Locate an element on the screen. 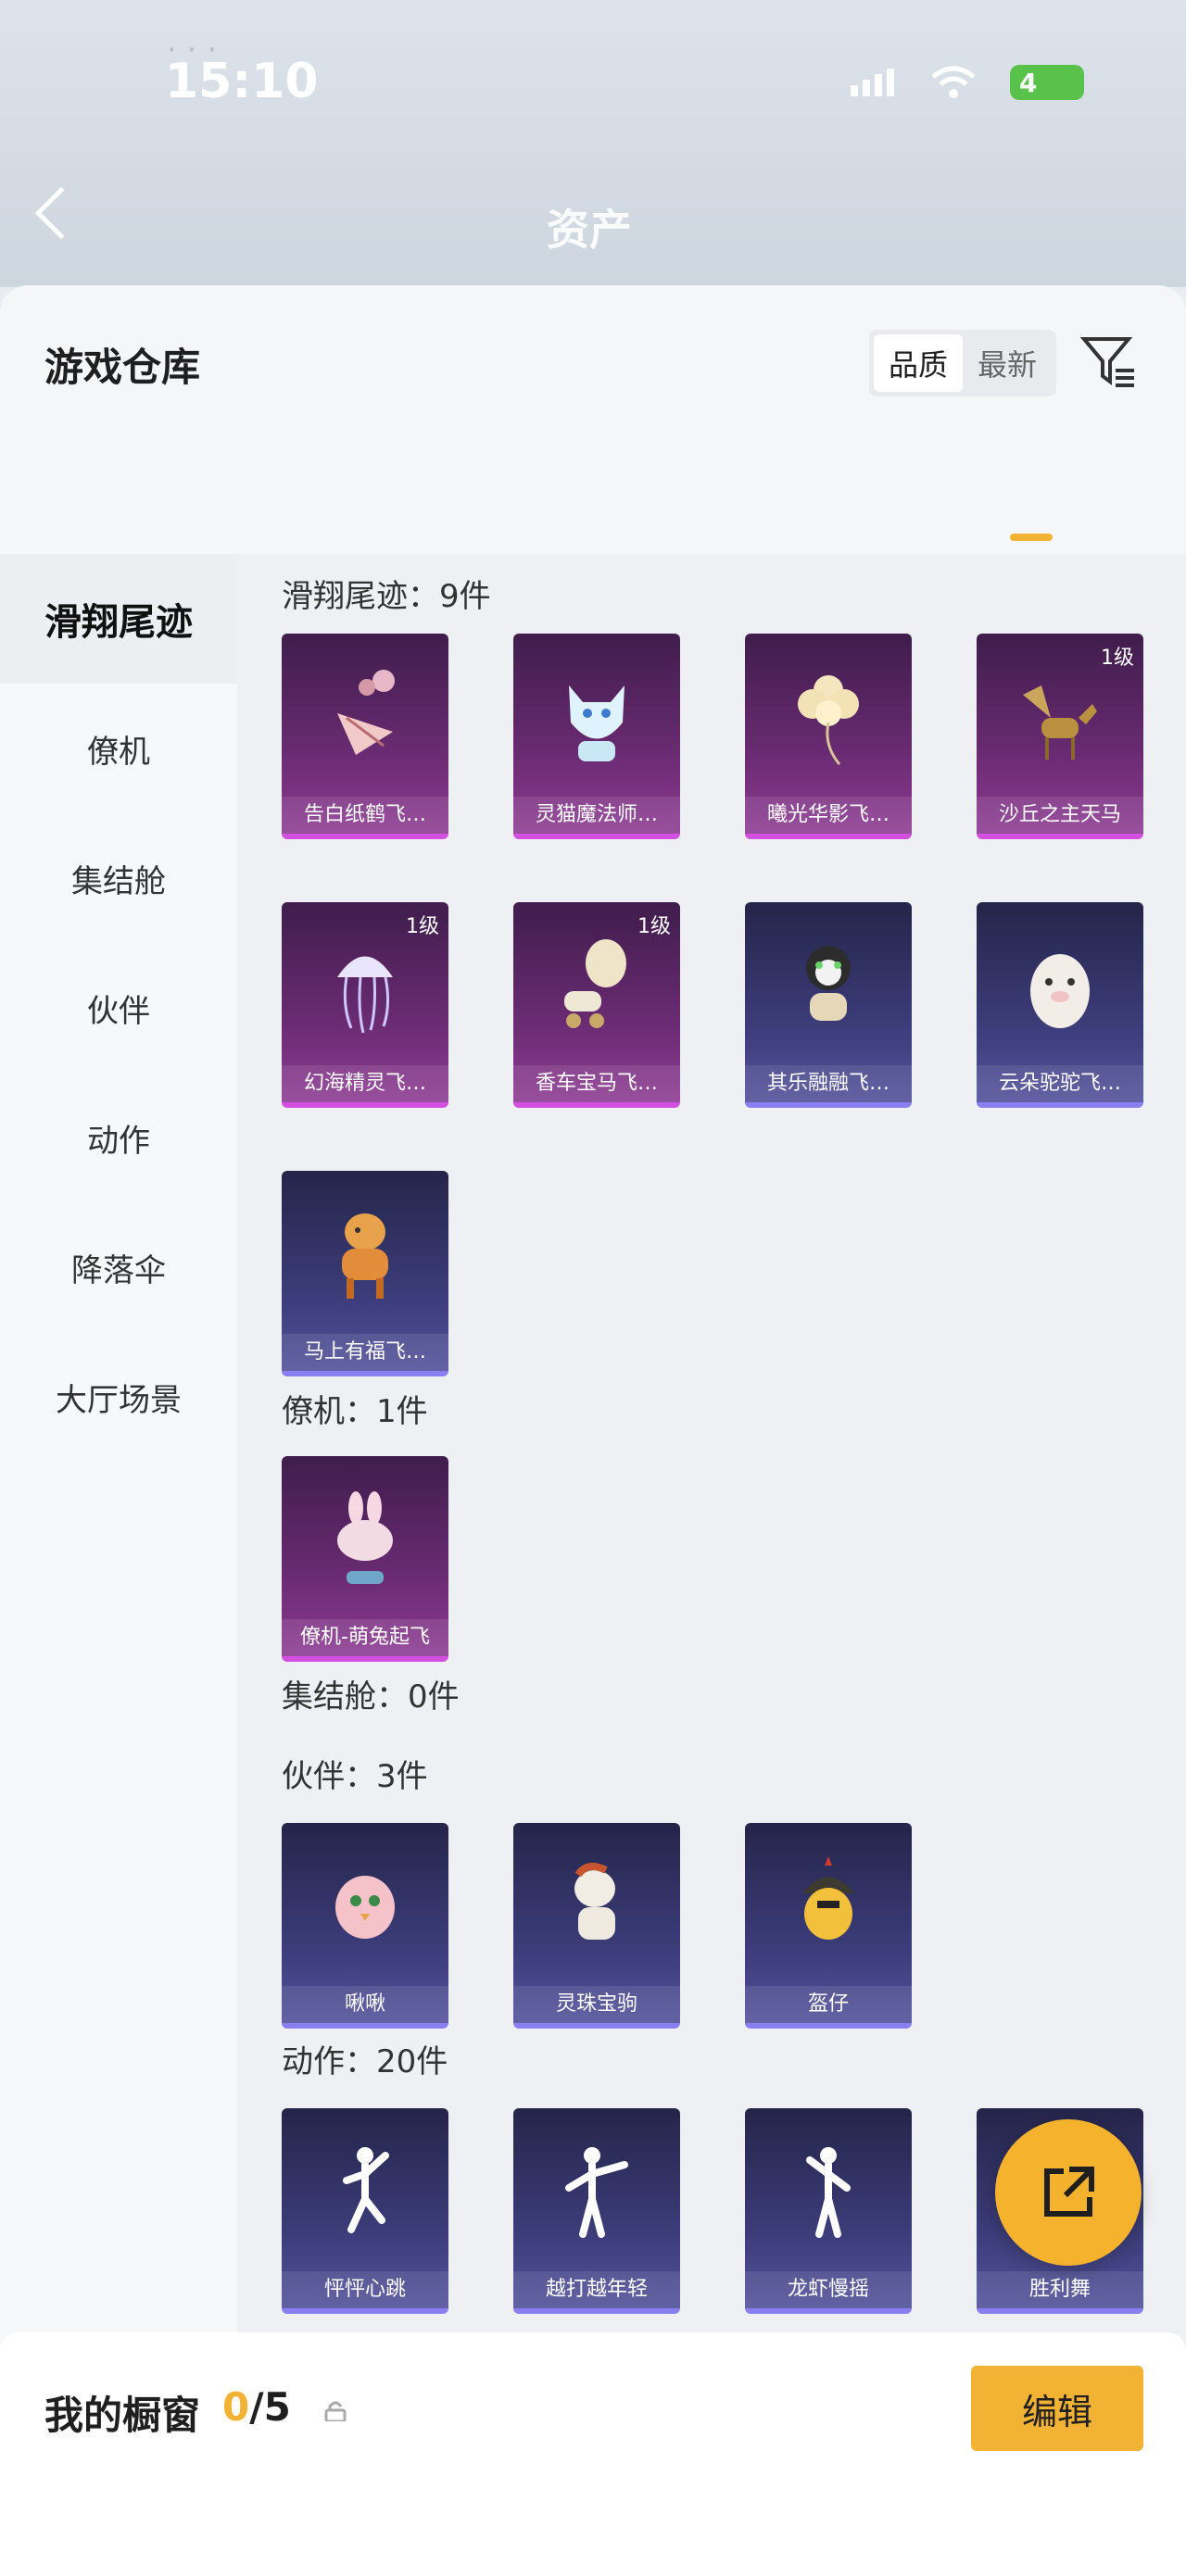 The height and width of the screenshot is (2576, 1186). sidebar-item-glide: 滑翔尾迹 is located at coordinates (118, 619).